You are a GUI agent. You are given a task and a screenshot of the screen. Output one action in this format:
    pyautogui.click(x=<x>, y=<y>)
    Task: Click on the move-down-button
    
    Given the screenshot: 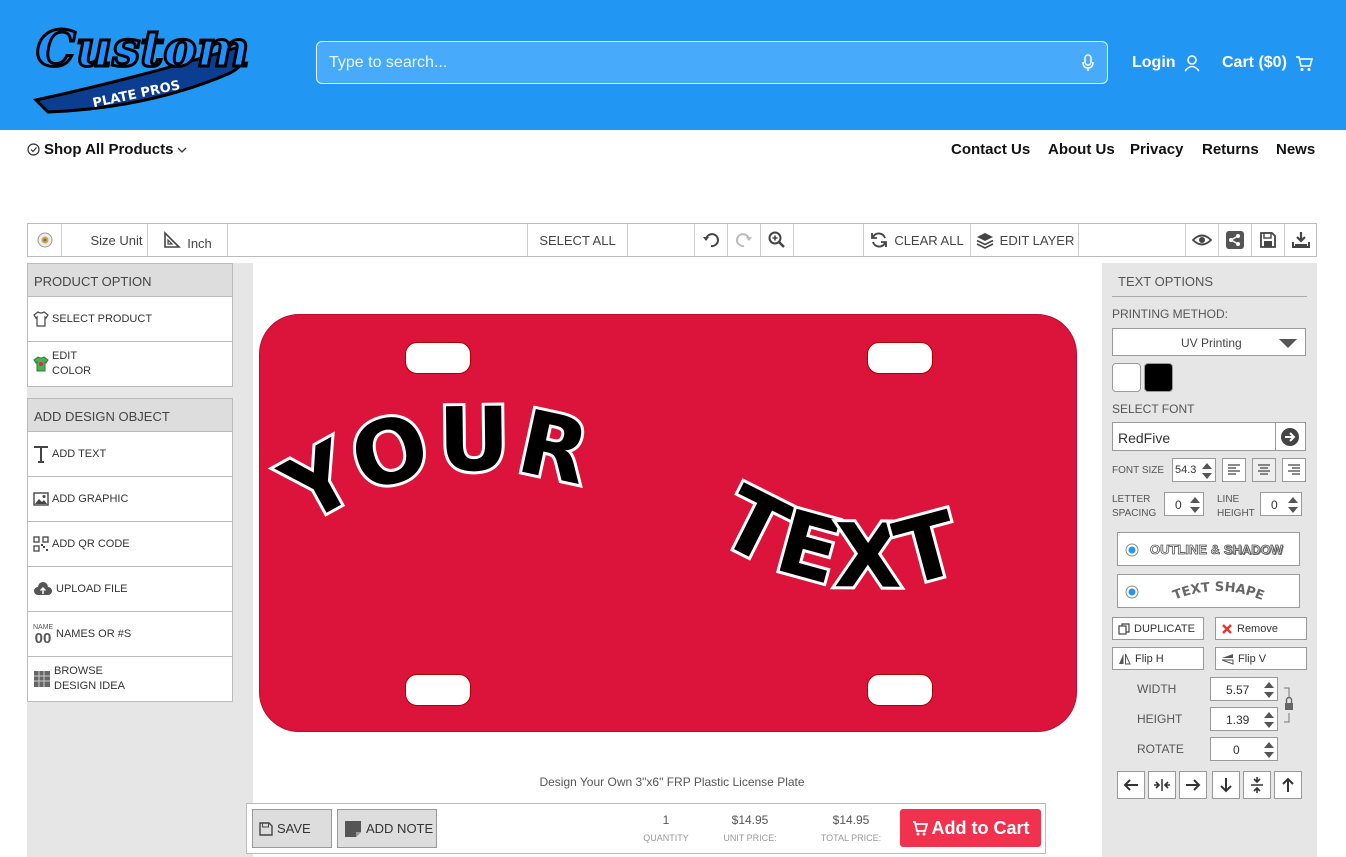 What is the action you would take?
    pyautogui.click(x=1226, y=785)
    